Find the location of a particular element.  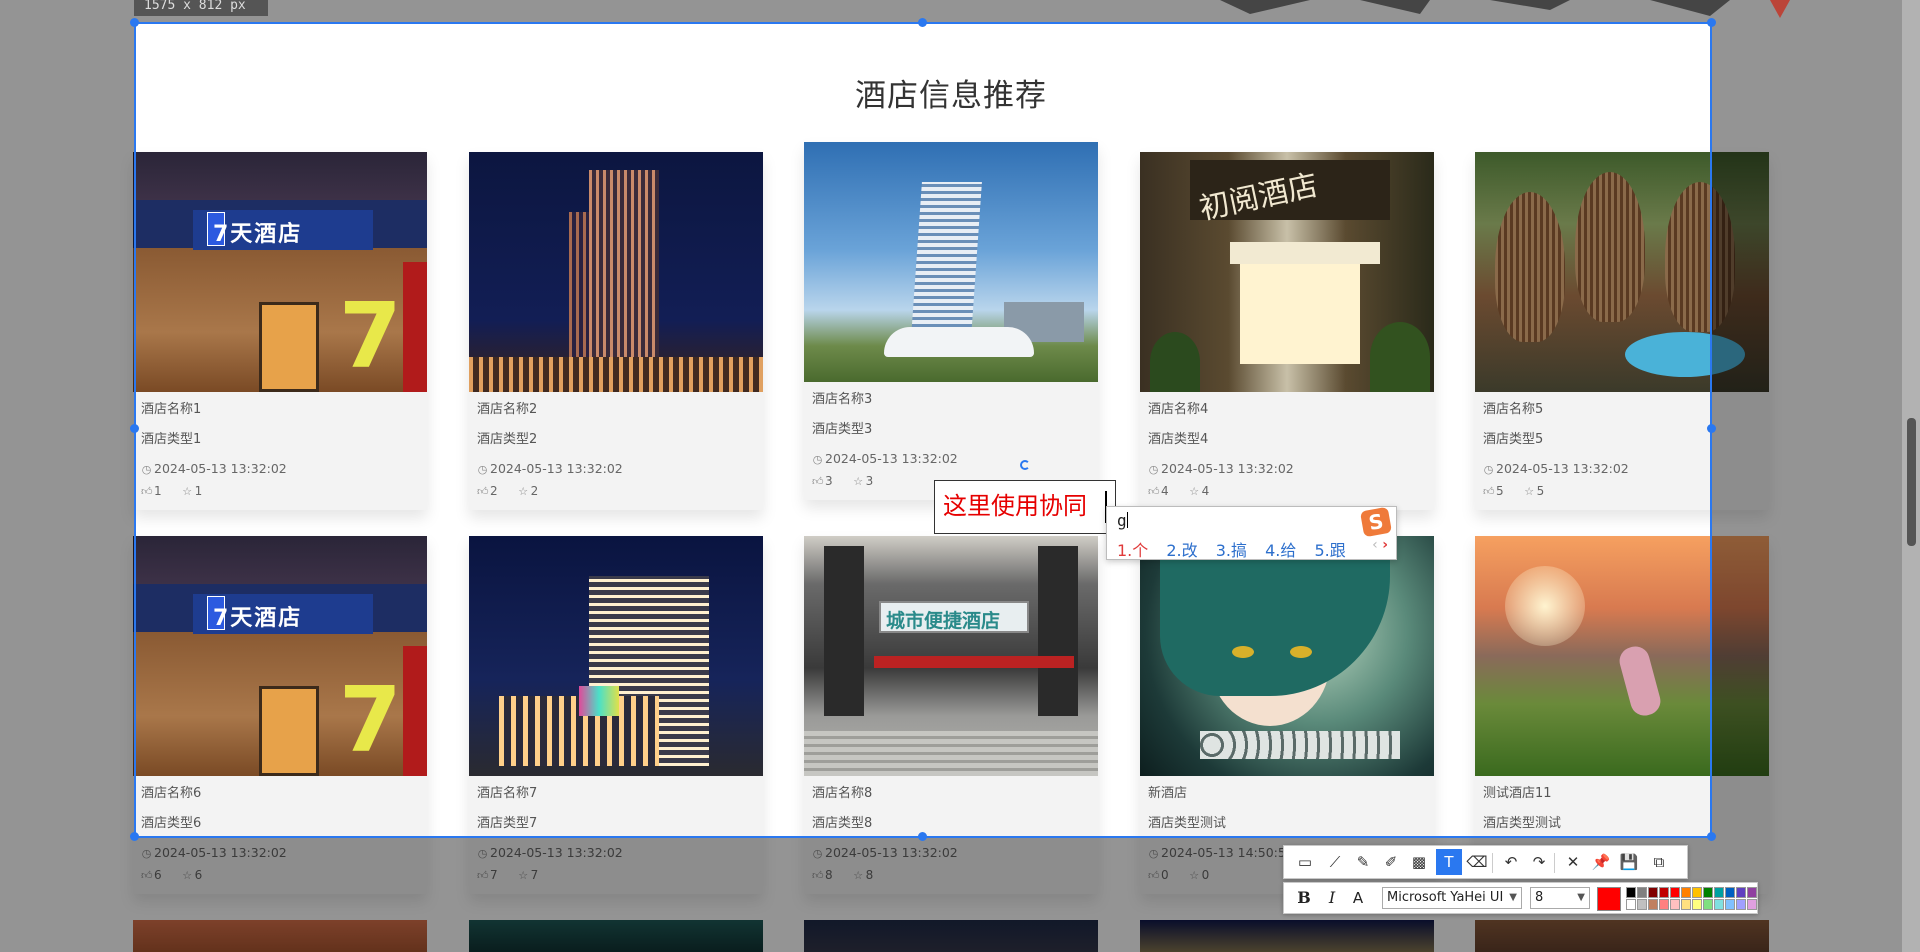

pin-icon: 📌 is located at coordinates (1601, 862).